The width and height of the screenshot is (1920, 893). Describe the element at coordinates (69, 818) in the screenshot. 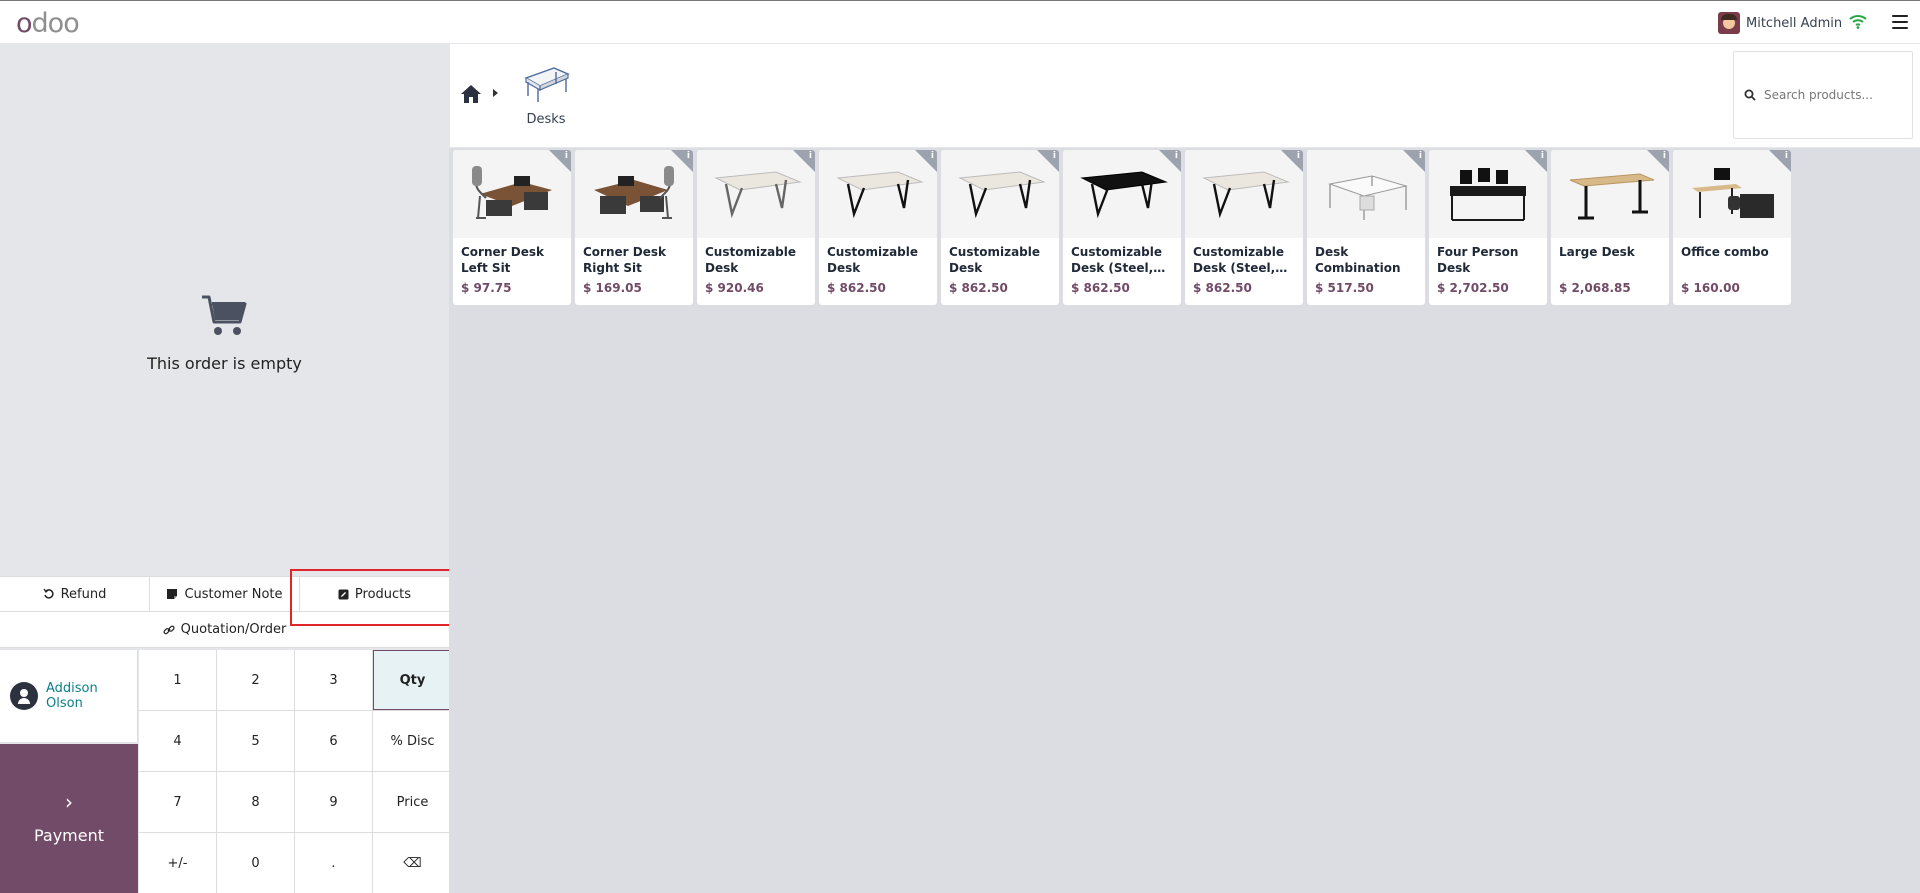

I see `payment-button: › Payment` at that location.